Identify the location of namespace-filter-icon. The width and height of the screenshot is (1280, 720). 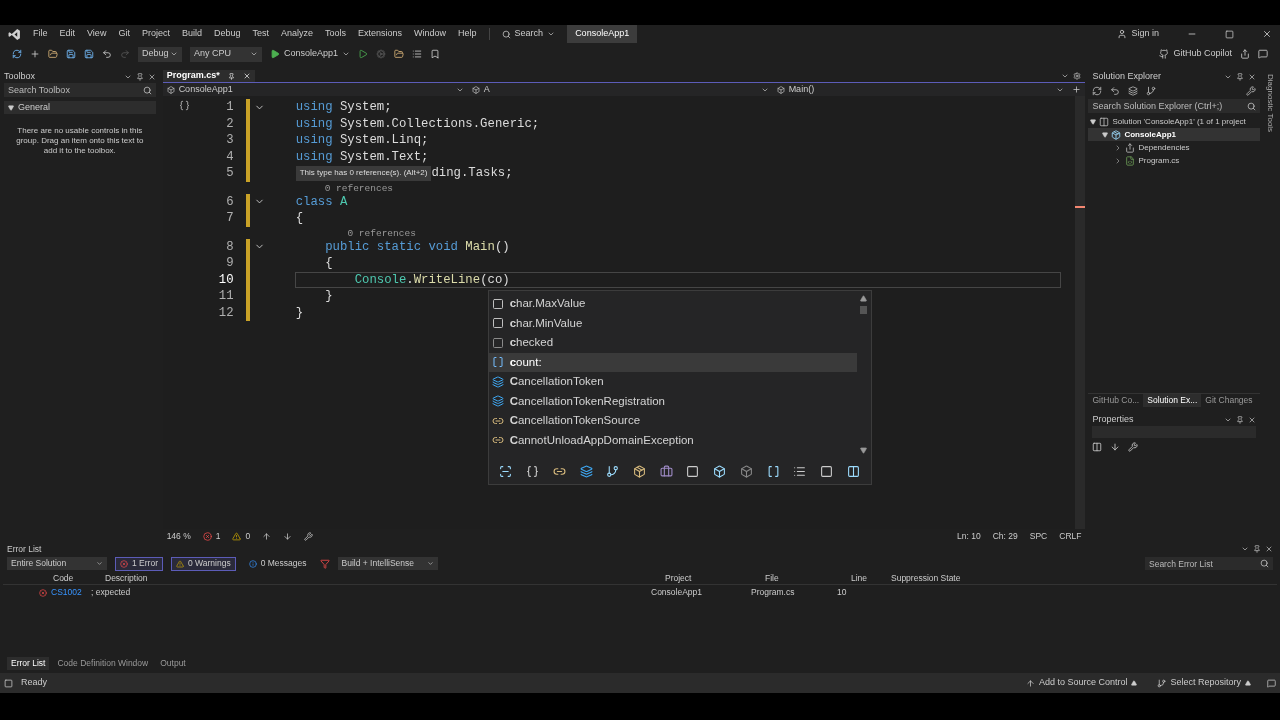
(533, 471).